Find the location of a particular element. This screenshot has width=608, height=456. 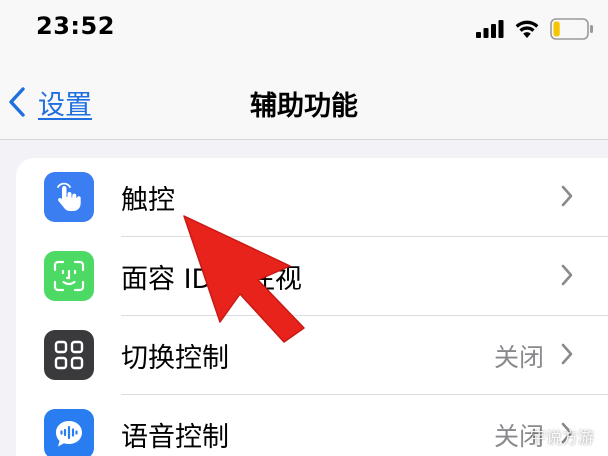

face-id-icon is located at coordinates (69, 276).